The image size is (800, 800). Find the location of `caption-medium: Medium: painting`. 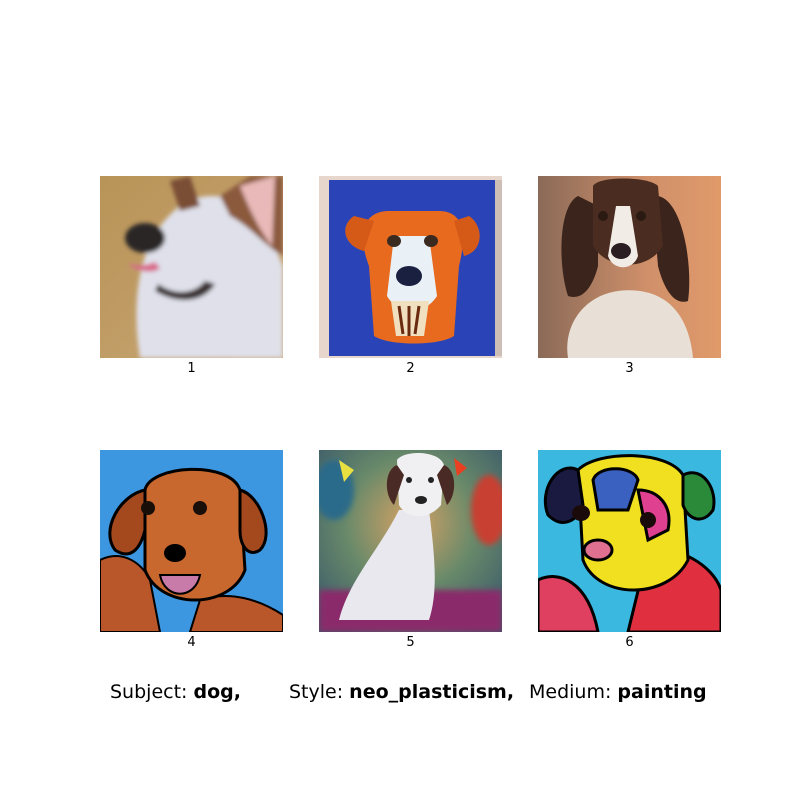

caption-medium: Medium: painting is located at coordinates (618, 692).